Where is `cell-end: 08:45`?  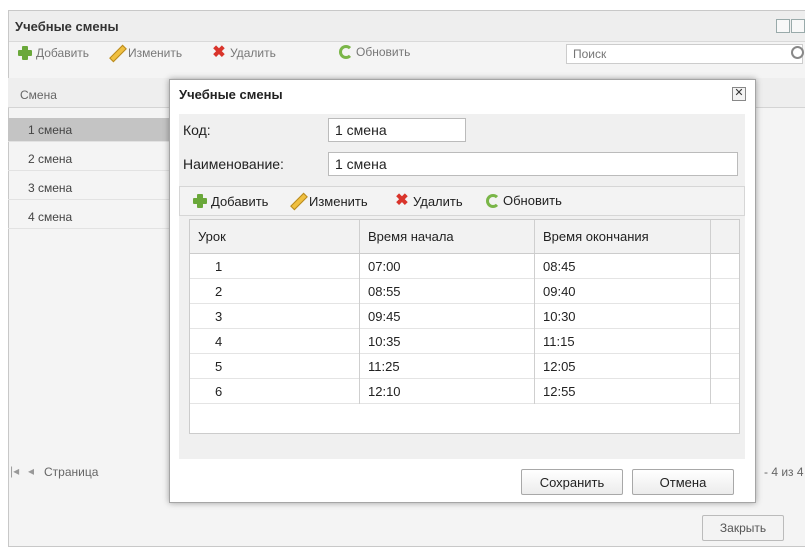 cell-end: 08:45 is located at coordinates (623, 266).